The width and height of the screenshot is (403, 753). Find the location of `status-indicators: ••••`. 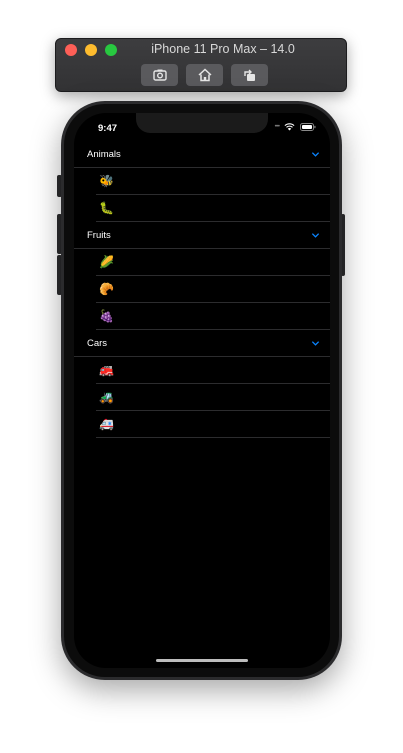

status-indicators: •••• is located at coordinates (295, 127).